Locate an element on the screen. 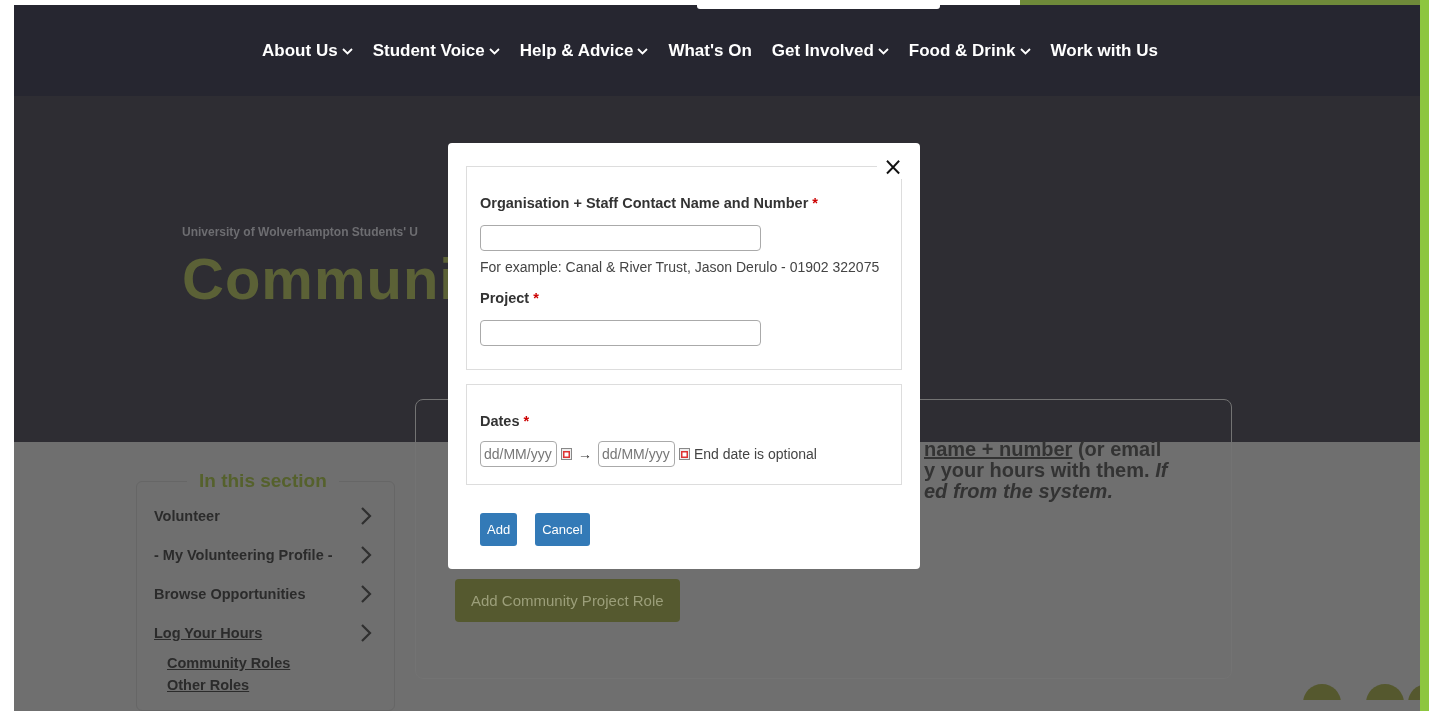 The image size is (1429, 711). add-role-button: Add Community Project Role is located at coordinates (567, 600).